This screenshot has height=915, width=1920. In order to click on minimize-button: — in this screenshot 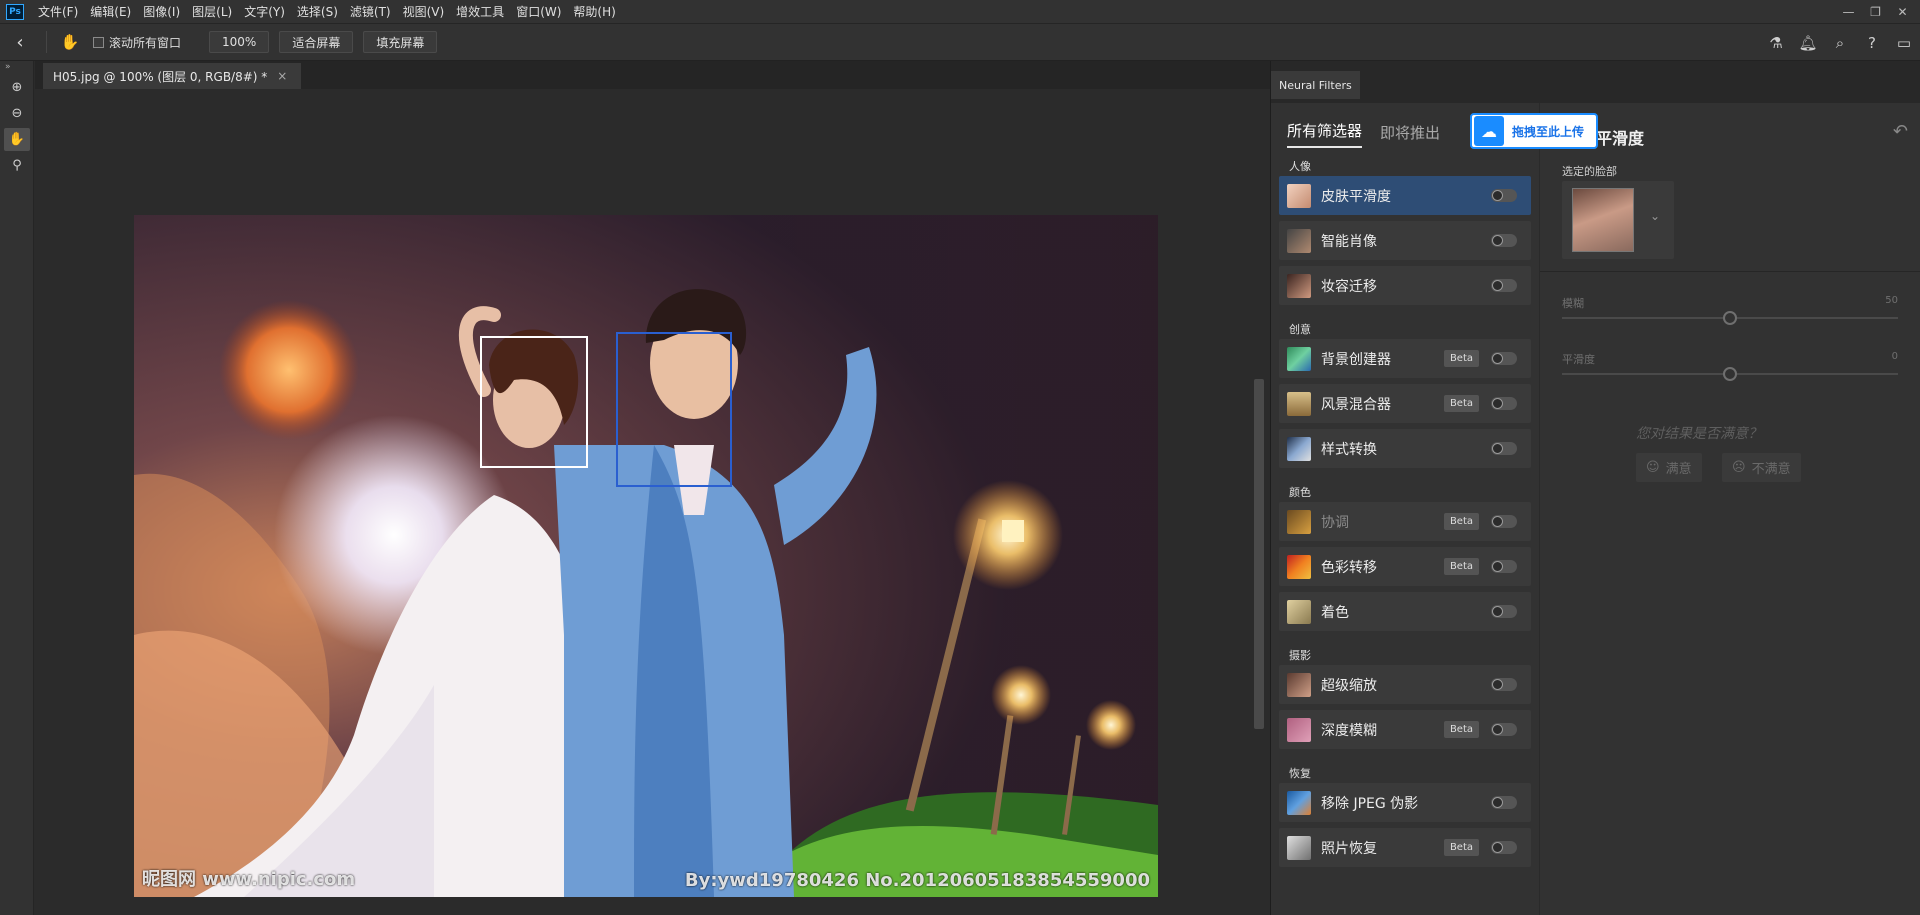, I will do `click(1848, 11)`.